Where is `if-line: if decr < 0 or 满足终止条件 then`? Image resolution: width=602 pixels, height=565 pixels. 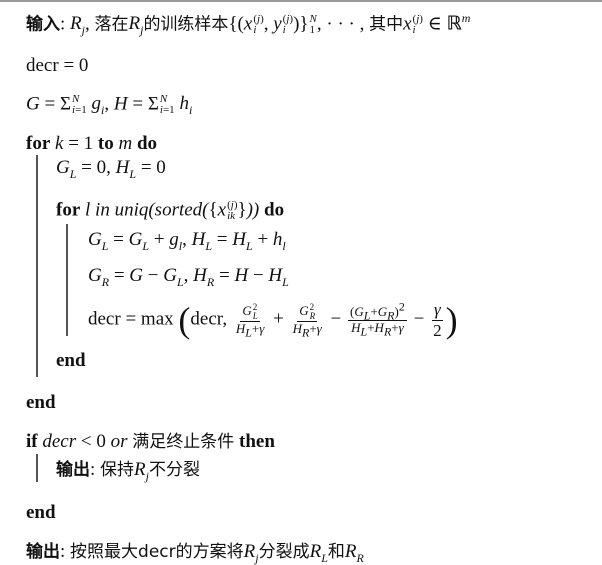 if-line: if decr < 0 or 满足终止条件 then is located at coordinates (150, 441).